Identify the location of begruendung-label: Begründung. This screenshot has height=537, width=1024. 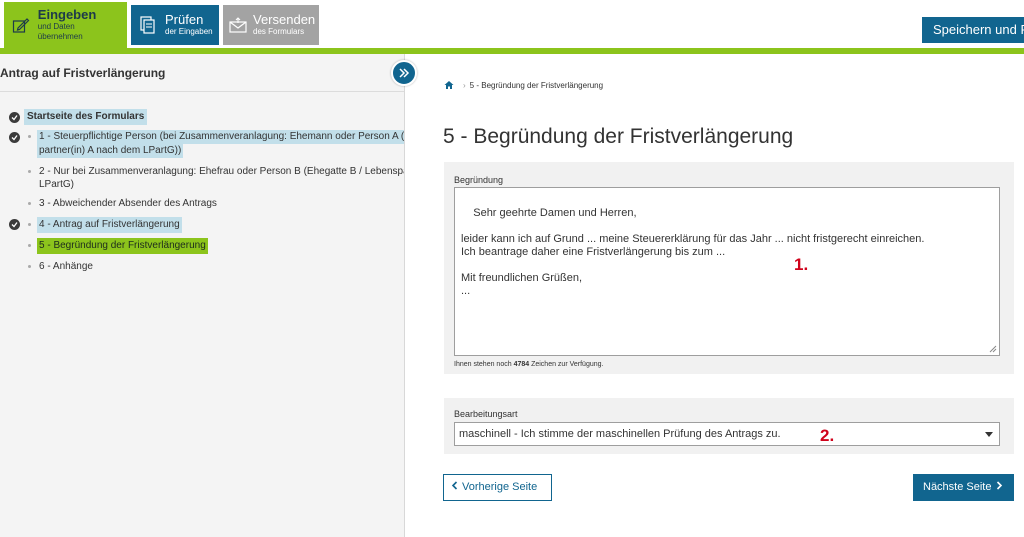
(479, 180).